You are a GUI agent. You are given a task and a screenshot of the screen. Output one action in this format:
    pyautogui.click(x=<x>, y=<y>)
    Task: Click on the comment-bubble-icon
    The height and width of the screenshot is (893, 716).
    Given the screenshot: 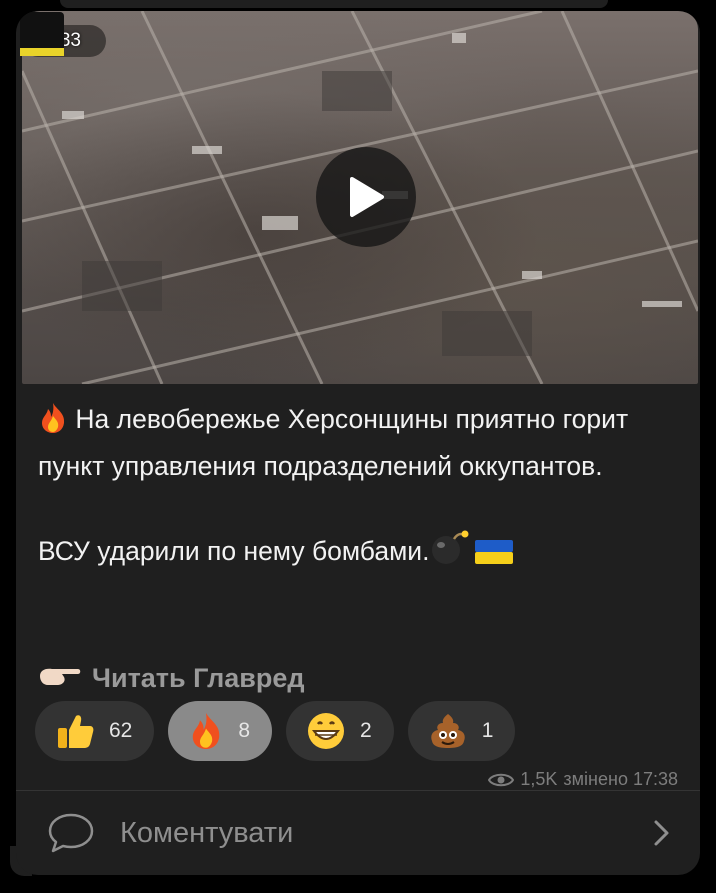 What is the action you would take?
    pyautogui.click(x=71, y=833)
    